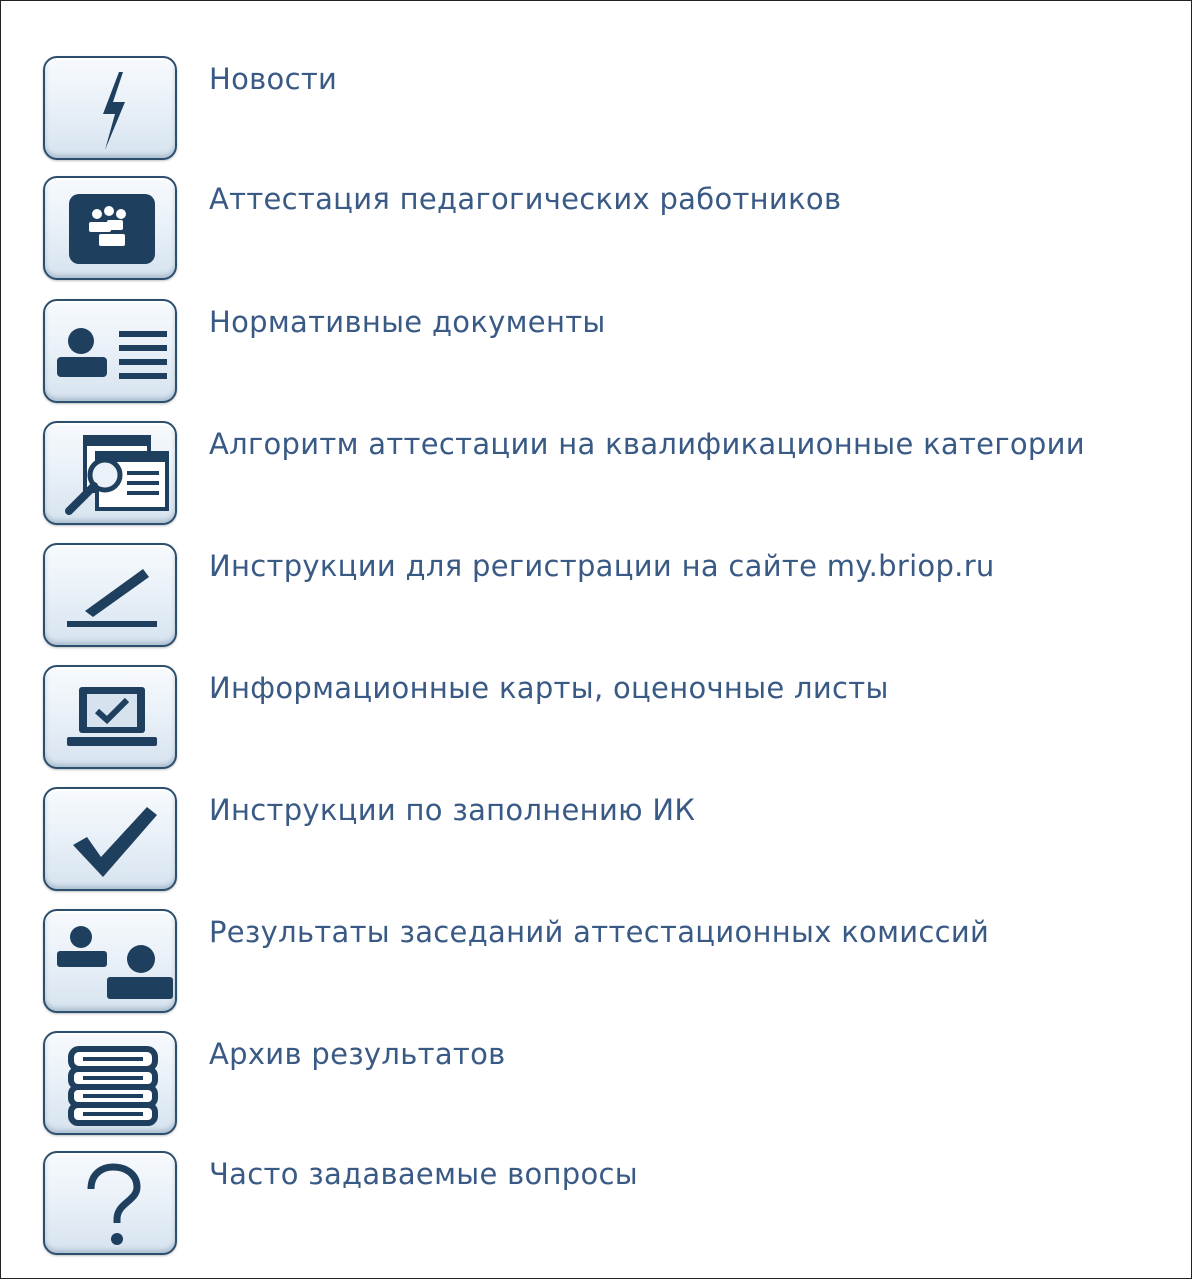 This screenshot has width=1192, height=1279. I want to click on menu-item-info-cards: Информационные карты, оценочные листы, so click(613, 719).